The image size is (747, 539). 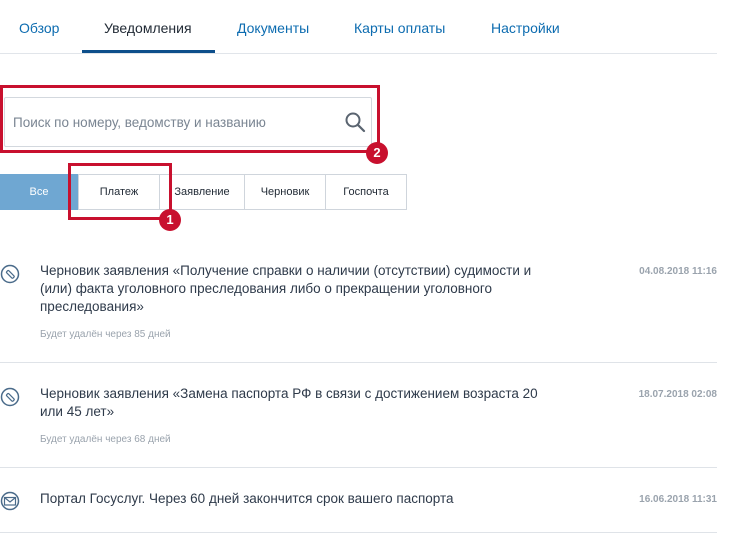 What do you see at coordinates (366, 192) in the screenshot?
I see `filter-gospochta: Госпочта` at bounding box center [366, 192].